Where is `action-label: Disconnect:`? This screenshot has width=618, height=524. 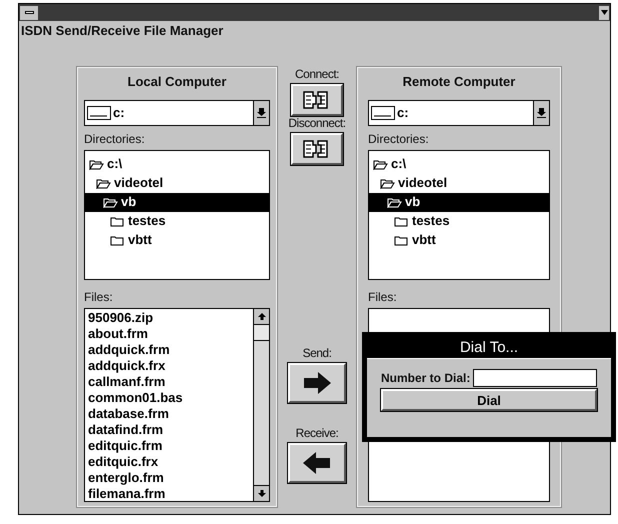 action-label: Disconnect: is located at coordinates (317, 123).